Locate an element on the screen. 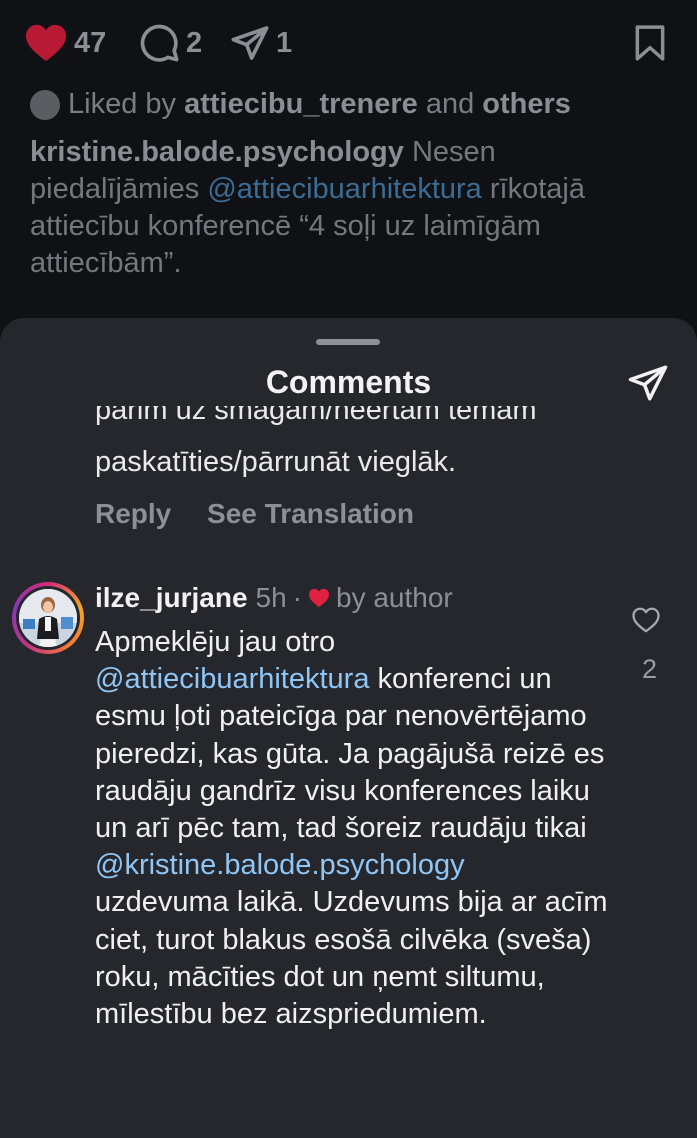  caption-mention: @attiecibuarhitektura is located at coordinates (344, 189).